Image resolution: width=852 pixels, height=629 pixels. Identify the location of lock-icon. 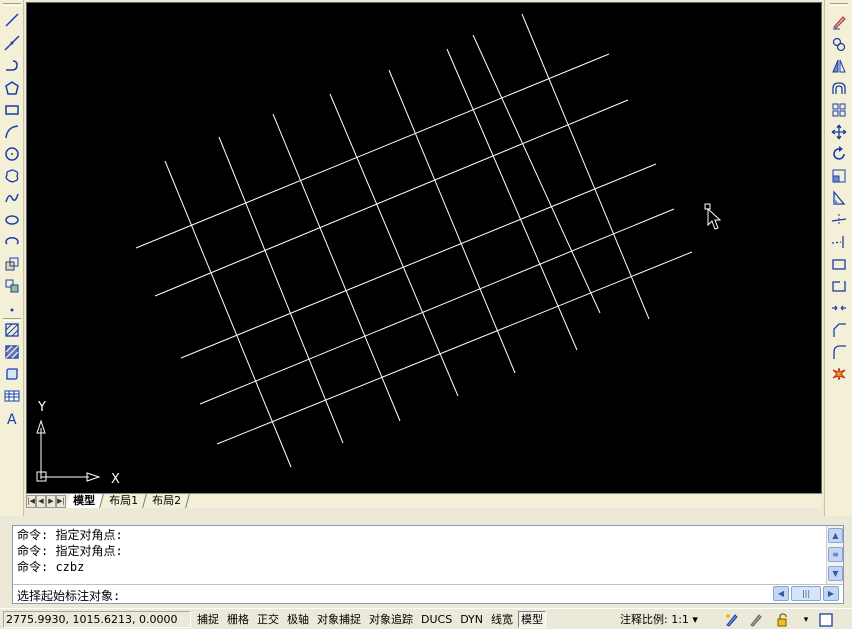
(782, 620).